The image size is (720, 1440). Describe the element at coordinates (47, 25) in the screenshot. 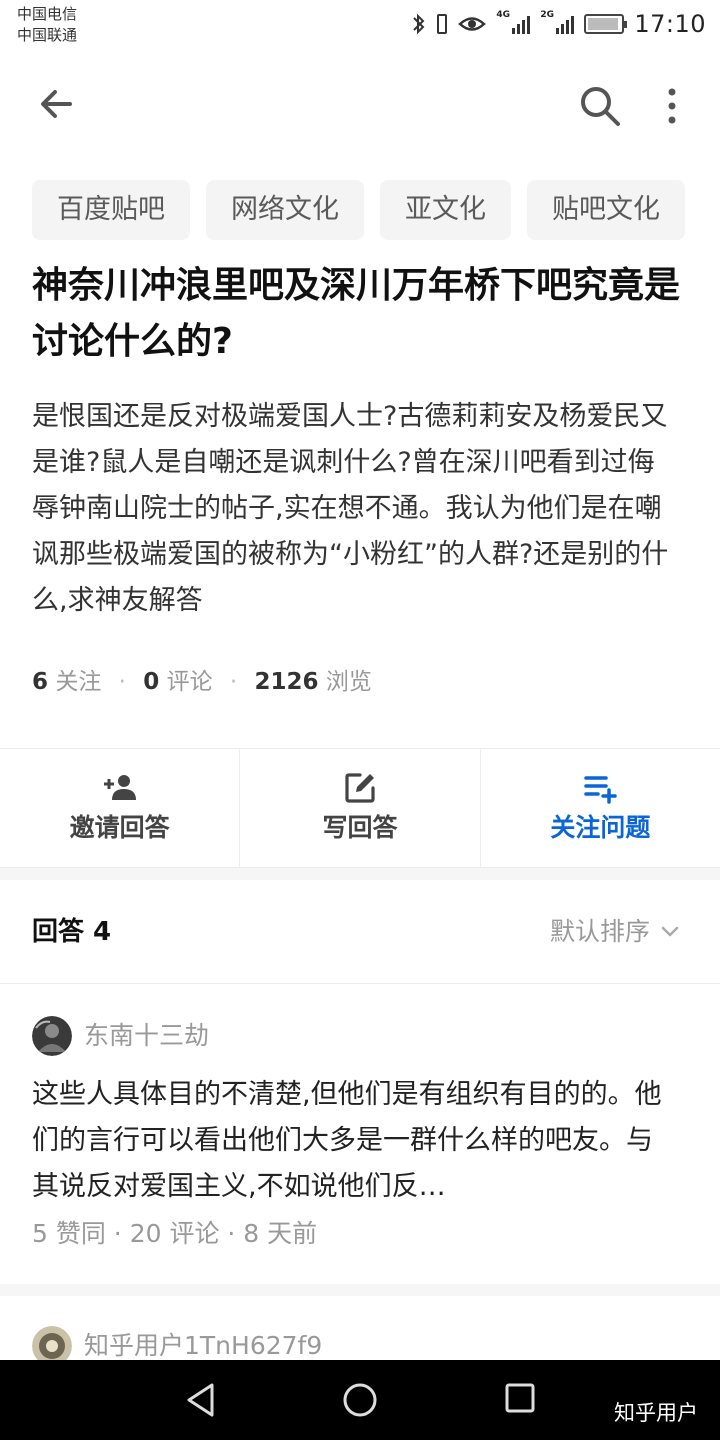

I see `carrier-info: 中国电信 中国联通` at that location.